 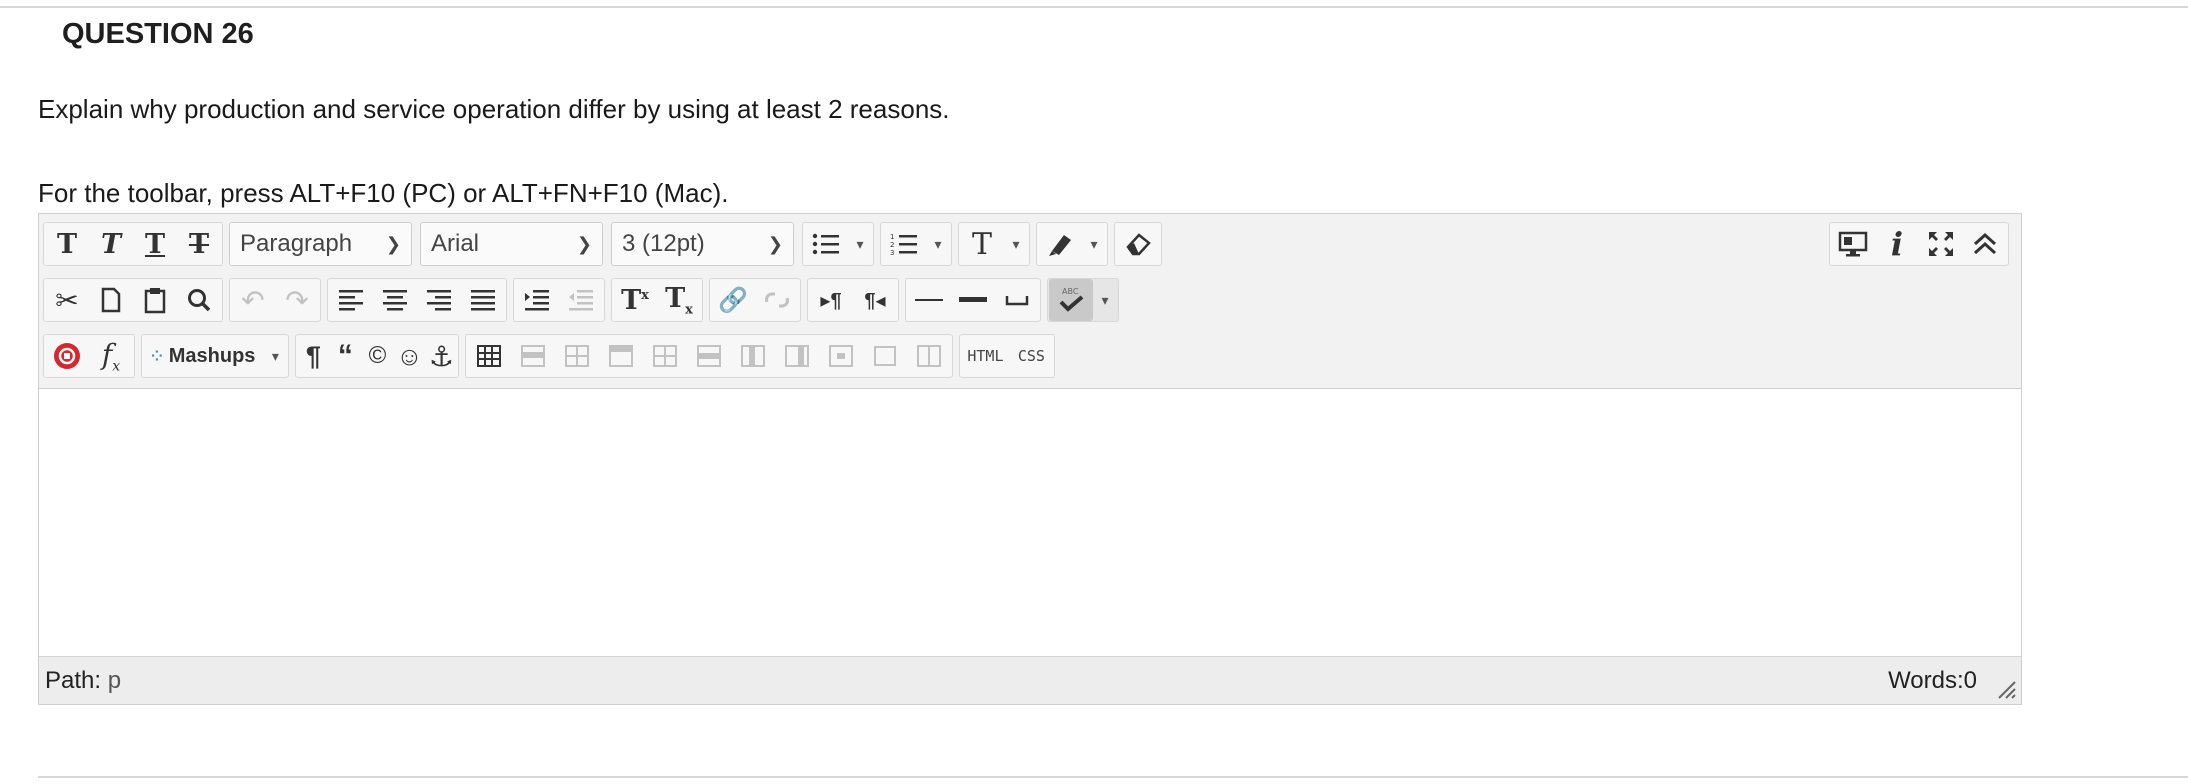 I want to click on undo-button: ↶, so click(x=253, y=300).